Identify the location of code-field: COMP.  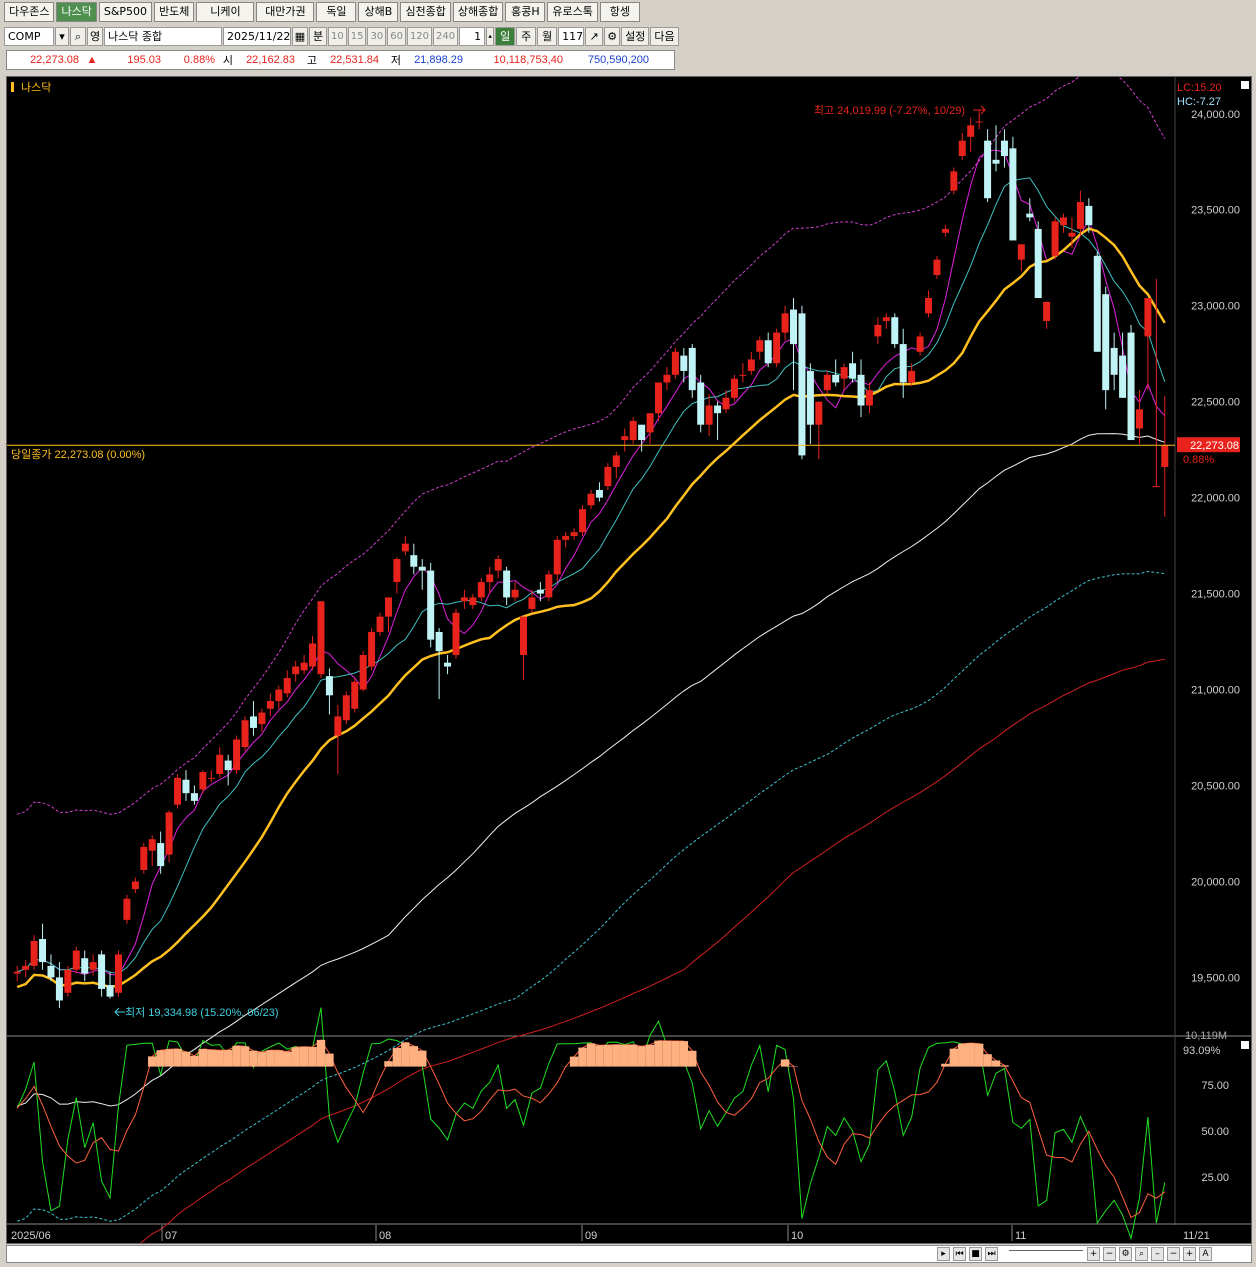
(29, 36).